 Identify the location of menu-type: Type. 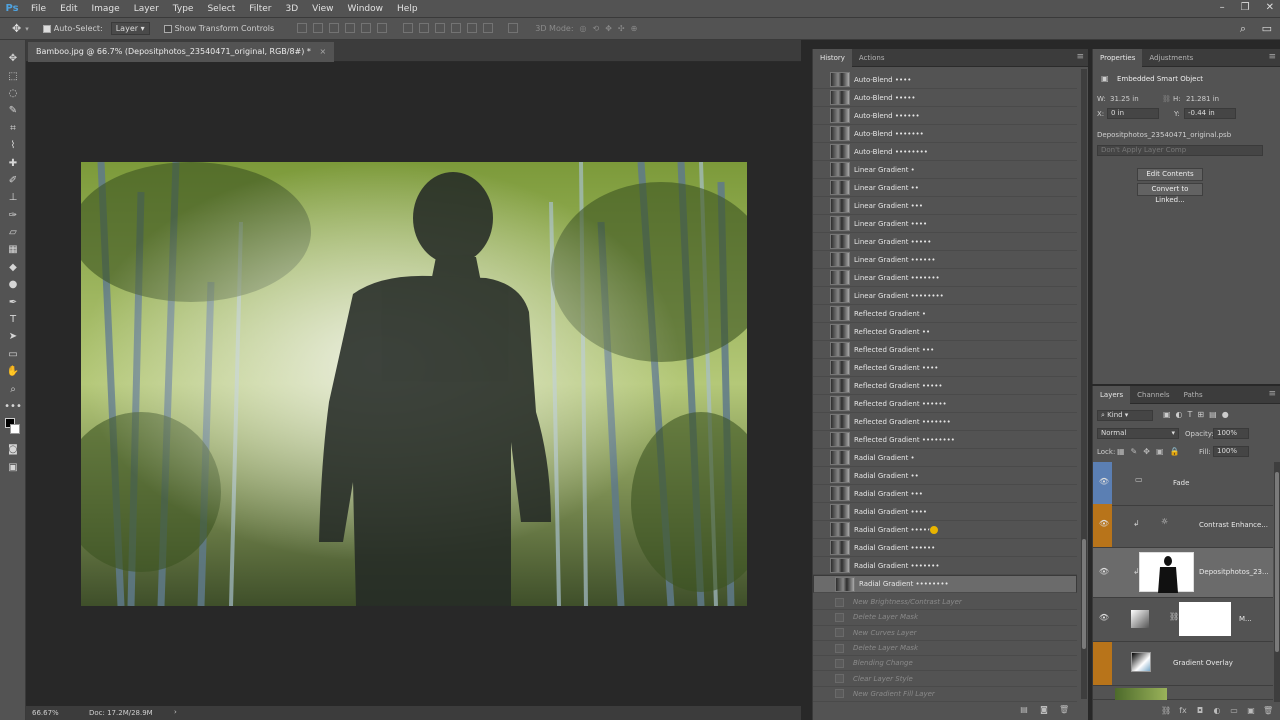
(183, 9).